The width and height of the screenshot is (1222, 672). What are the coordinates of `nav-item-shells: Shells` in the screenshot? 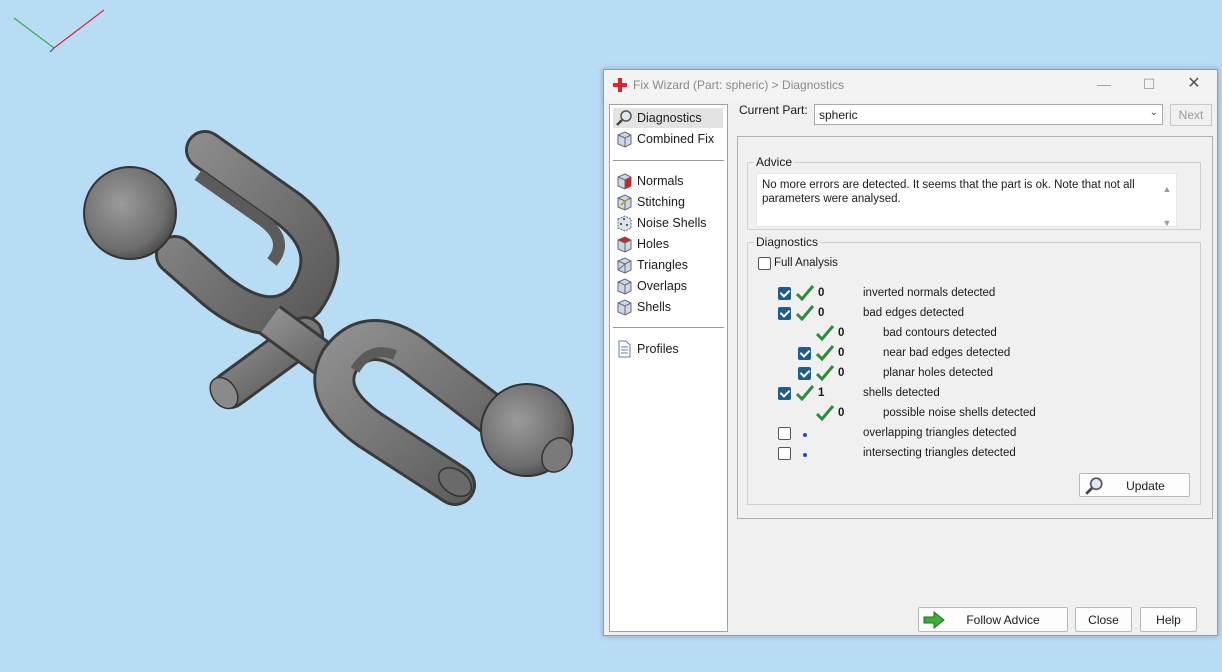 It's located at (668, 307).